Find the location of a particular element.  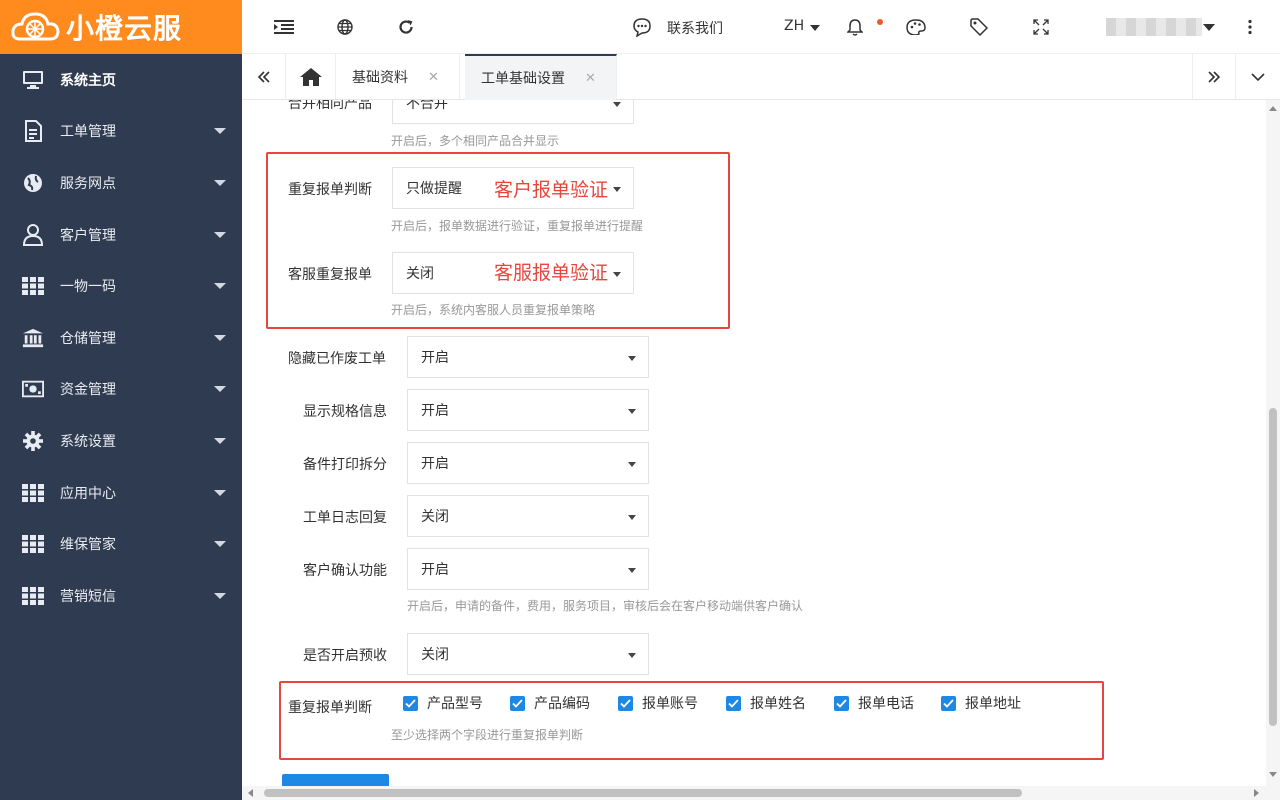

horizontal-scrollbar is located at coordinates (761, 793).